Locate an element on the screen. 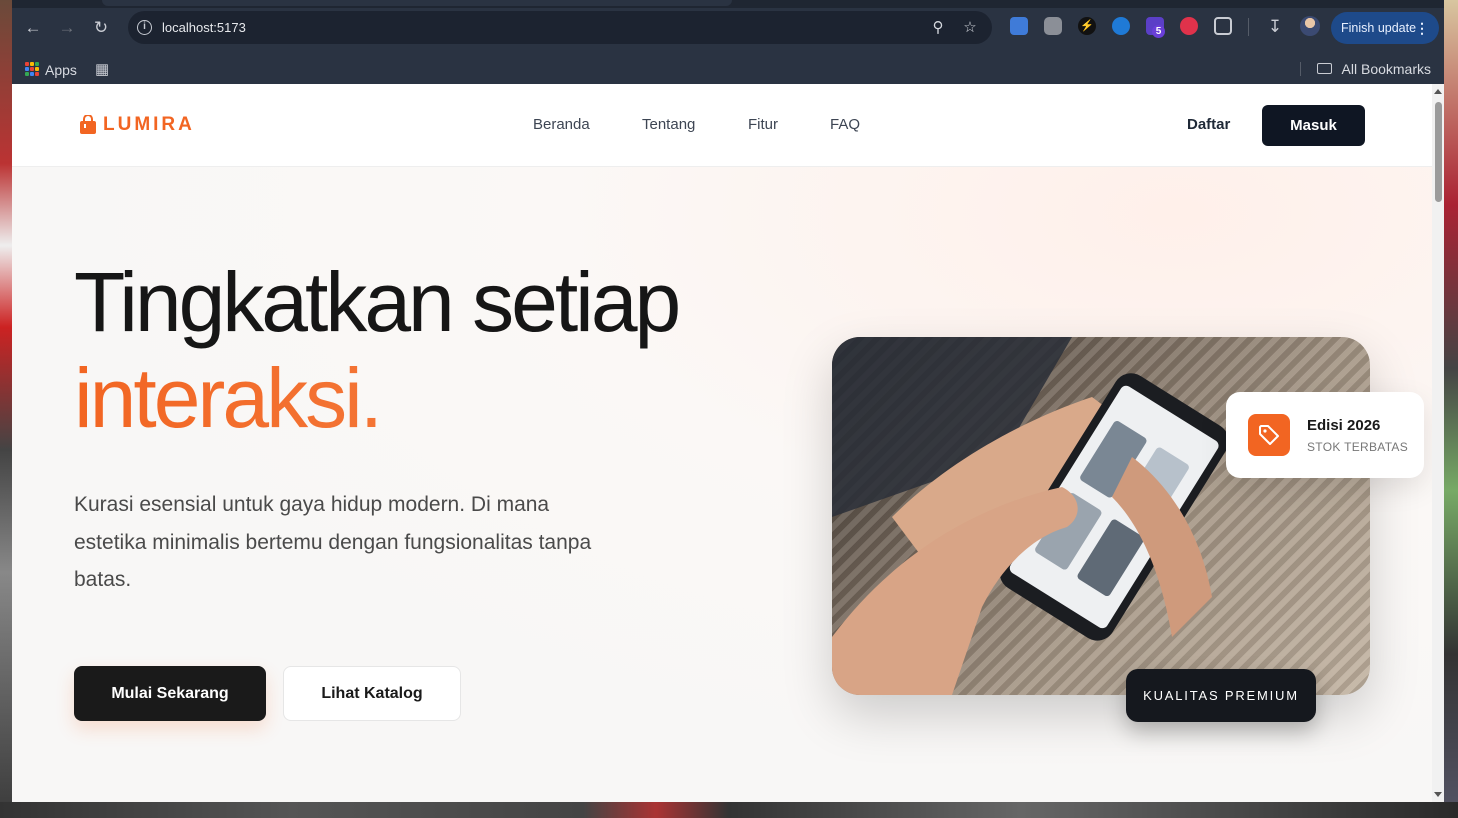 The width and height of the screenshot is (1458, 818). extension-docs-icon is located at coordinates (1019, 26).